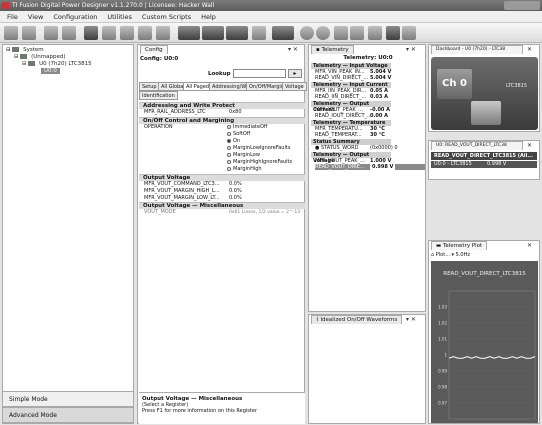  I want to click on tree-root: ⊟ System, so click(25, 50).